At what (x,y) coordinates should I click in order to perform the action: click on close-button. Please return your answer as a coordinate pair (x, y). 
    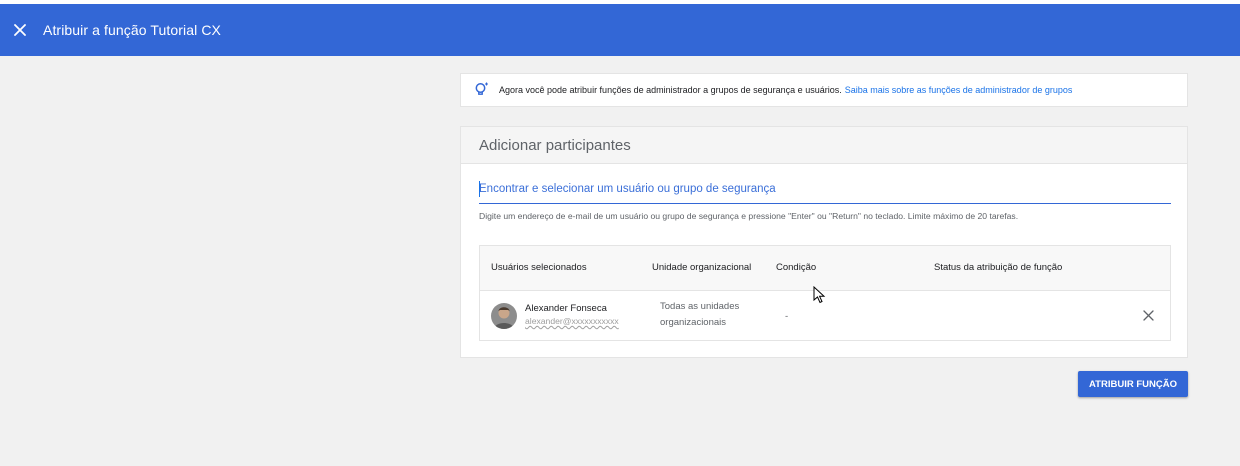
    Looking at the image, I should click on (20, 30).